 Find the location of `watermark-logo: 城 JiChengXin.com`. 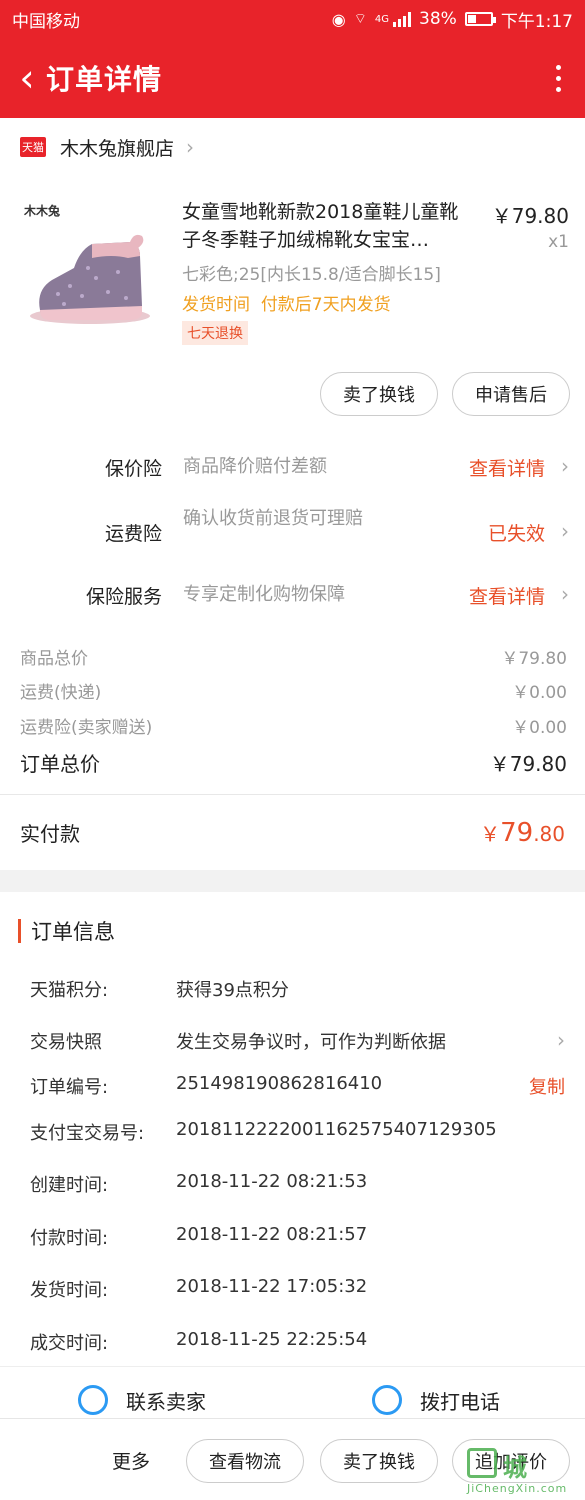

watermark-logo: 城 JiChengXin.com is located at coordinates (523, 1470).